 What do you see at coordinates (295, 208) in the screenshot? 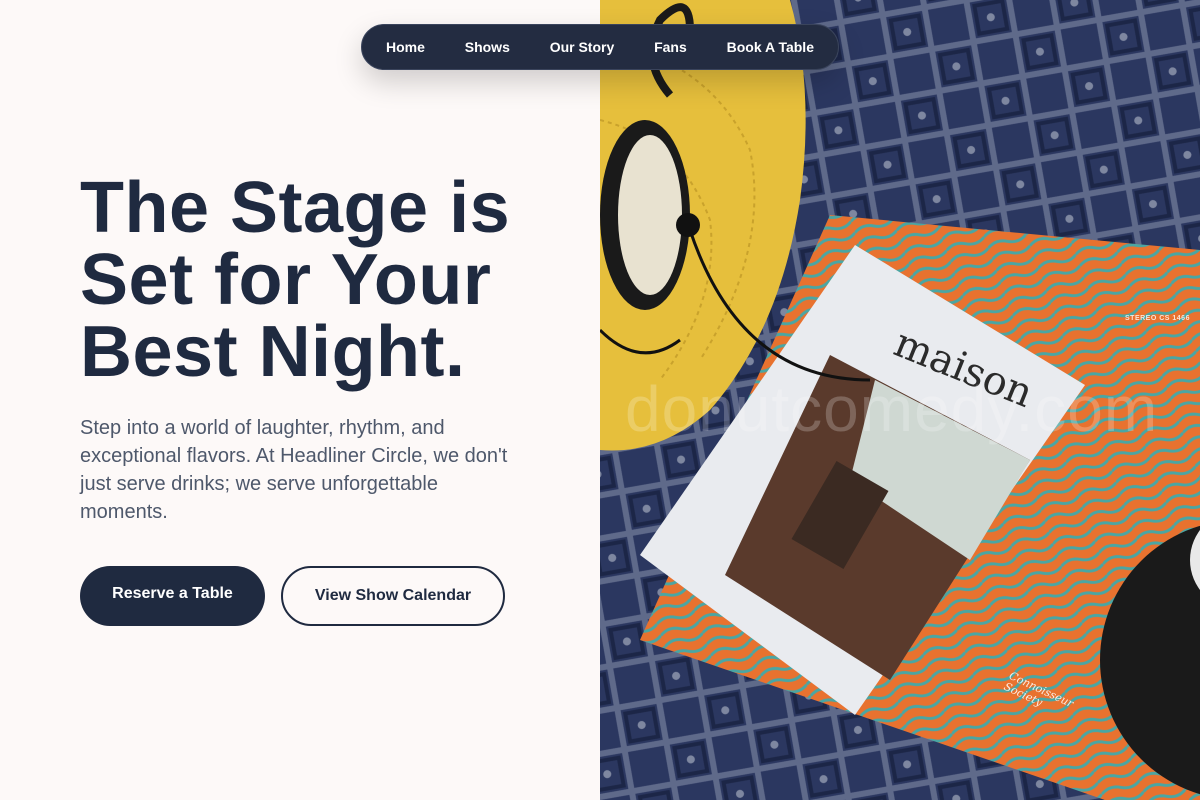
I see `hero-title-line-1: The Stage is` at bounding box center [295, 208].